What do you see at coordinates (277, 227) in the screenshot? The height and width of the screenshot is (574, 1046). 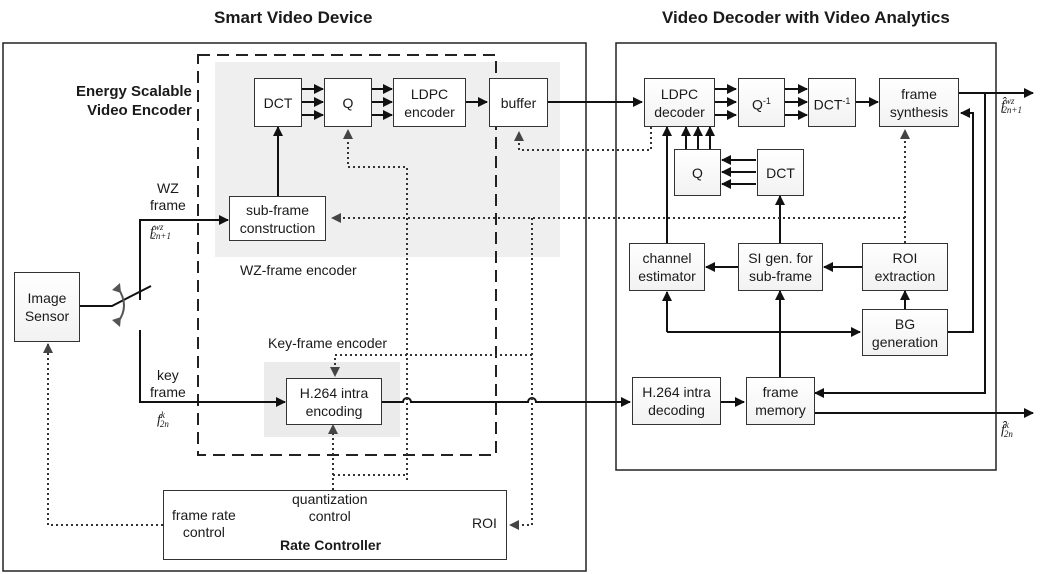 I see `subframe-line2: construction` at bounding box center [277, 227].